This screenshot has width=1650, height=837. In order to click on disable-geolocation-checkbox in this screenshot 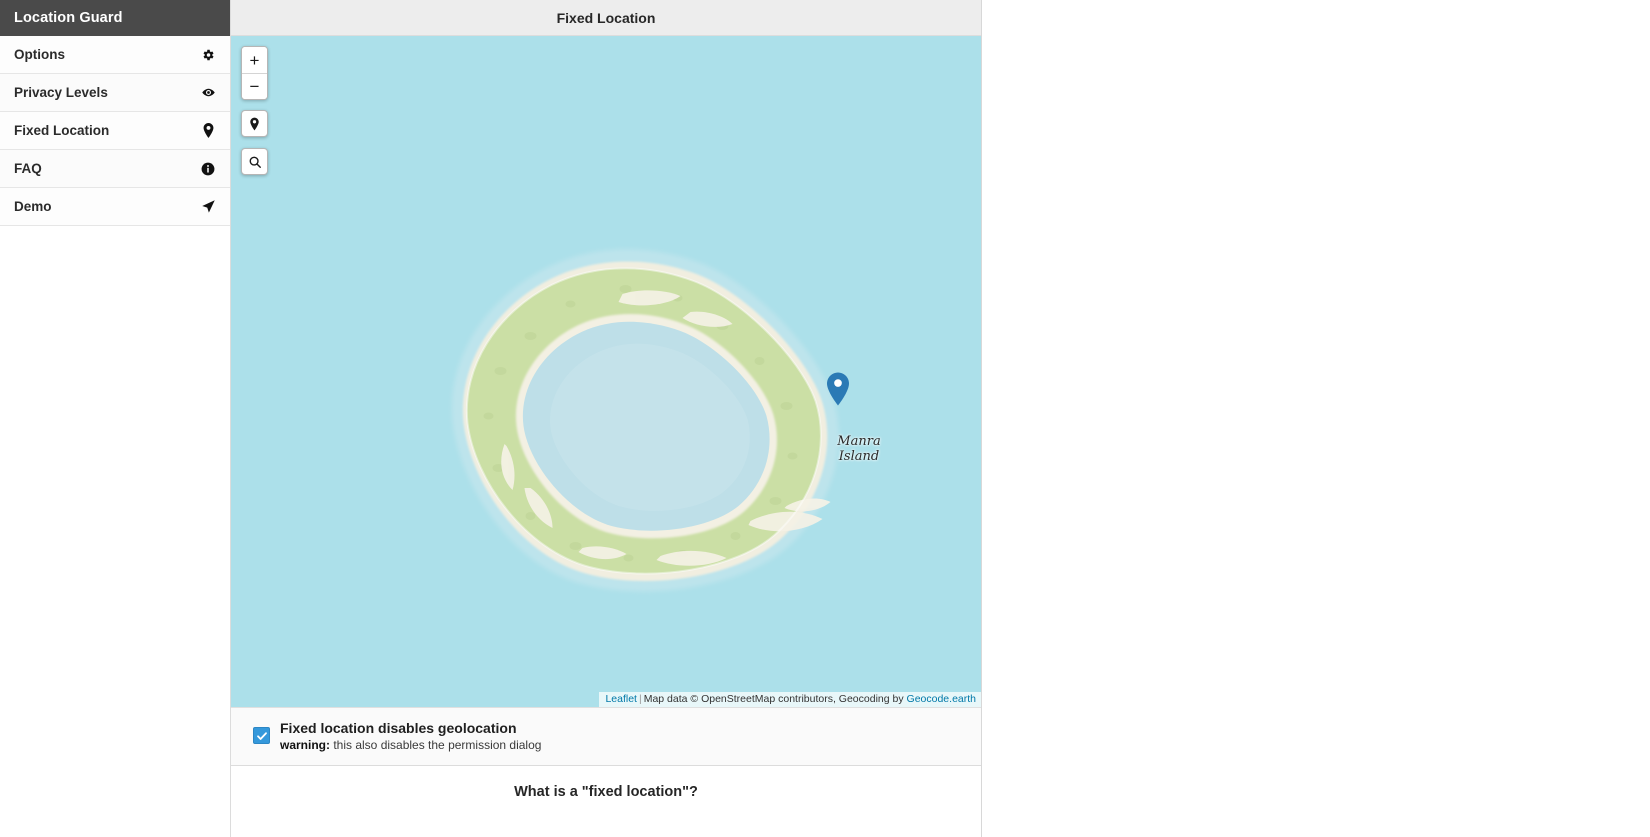, I will do `click(261, 735)`.